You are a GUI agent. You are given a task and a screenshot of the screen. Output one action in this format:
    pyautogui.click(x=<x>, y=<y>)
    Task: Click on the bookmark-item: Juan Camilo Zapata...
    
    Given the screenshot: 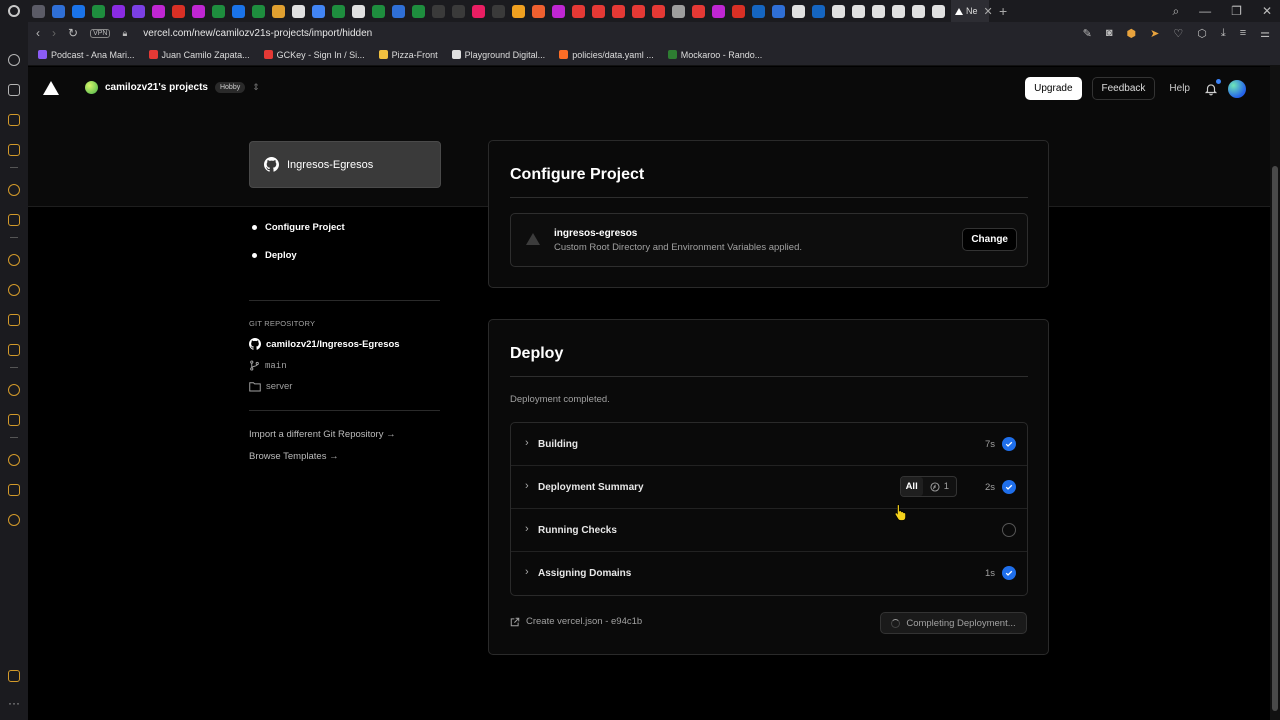 What is the action you would take?
    pyautogui.click(x=199, y=55)
    